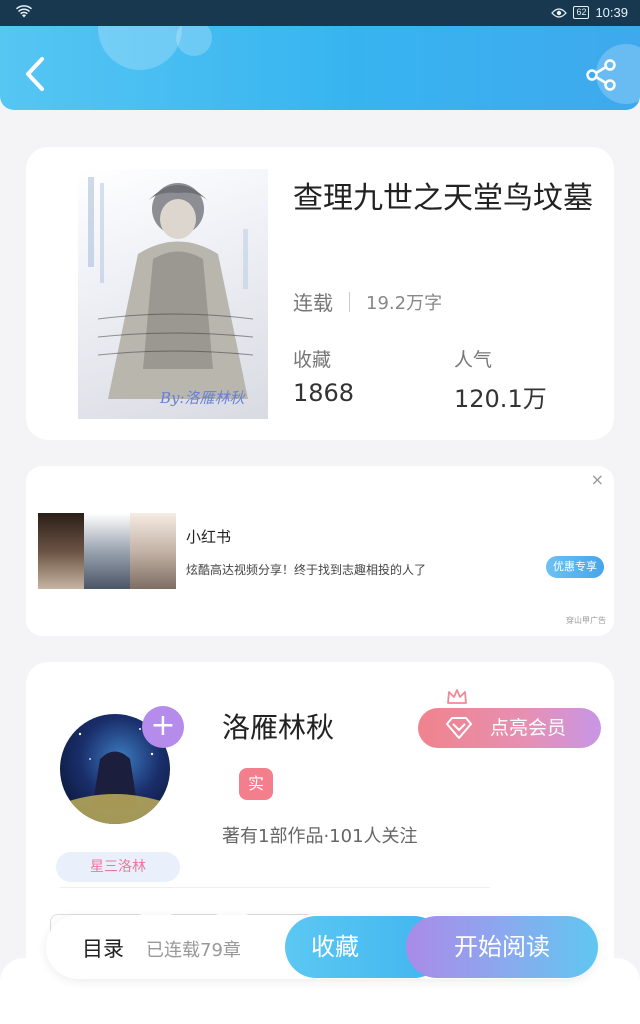 The height and width of the screenshot is (1024, 640). I want to click on vip-button-label: 点亮会员, so click(528, 728).